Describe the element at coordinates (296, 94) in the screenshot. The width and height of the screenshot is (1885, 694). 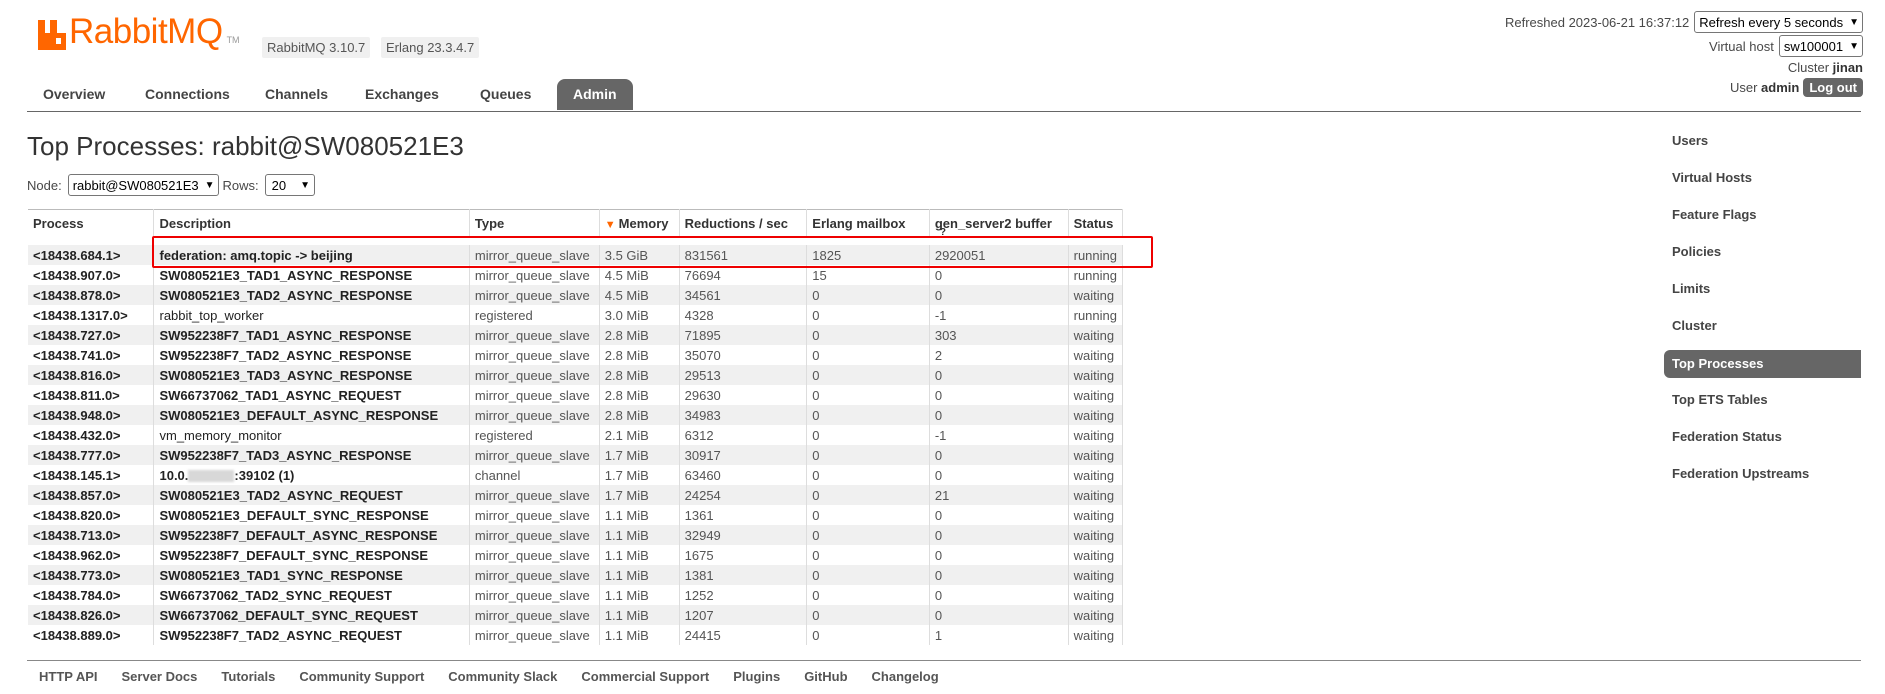
I see `tab-channels: Channels` at that location.